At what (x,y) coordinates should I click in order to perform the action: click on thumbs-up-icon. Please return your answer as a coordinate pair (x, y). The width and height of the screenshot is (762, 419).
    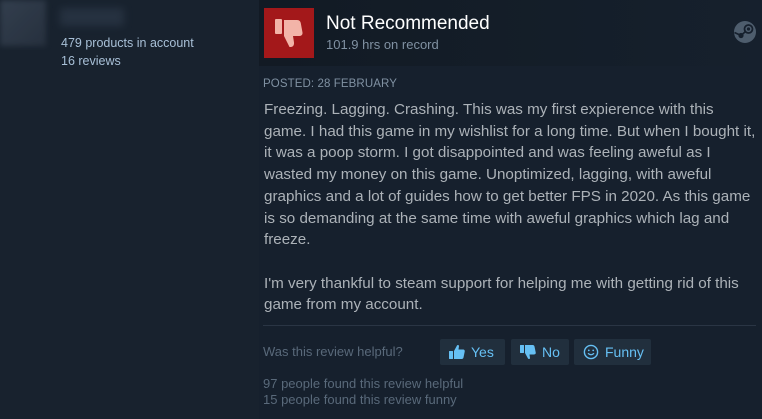
    Looking at the image, I should click on (457, 352).